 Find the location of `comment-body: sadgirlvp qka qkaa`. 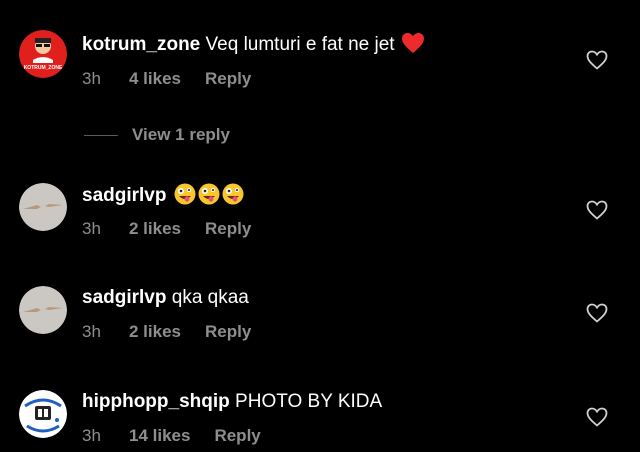

comment-body: sadgirlvp qka qkaa is located at coordinates (165, 298).